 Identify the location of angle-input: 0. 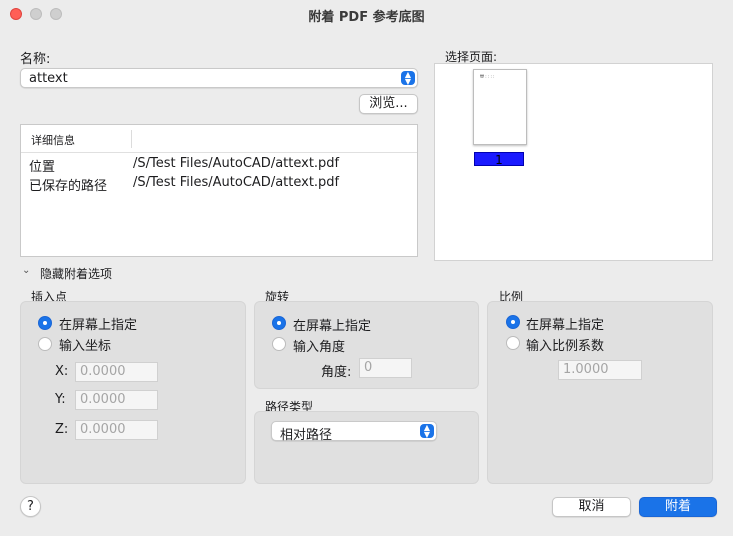
(385, 368).